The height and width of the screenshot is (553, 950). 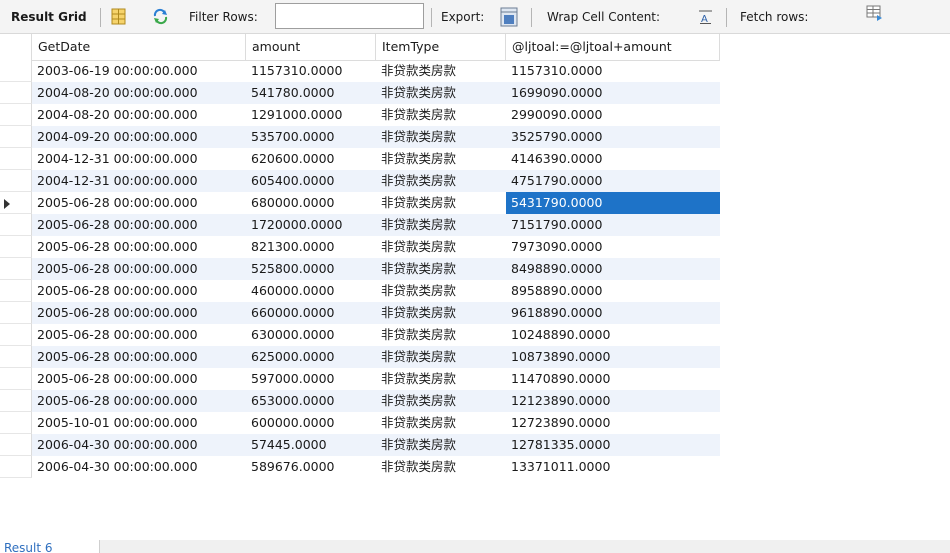 What do you see at coordinates (311, 159) in the screenshot?
I see `cell-amount: 620600.0000` at bounding box center [311, 159].